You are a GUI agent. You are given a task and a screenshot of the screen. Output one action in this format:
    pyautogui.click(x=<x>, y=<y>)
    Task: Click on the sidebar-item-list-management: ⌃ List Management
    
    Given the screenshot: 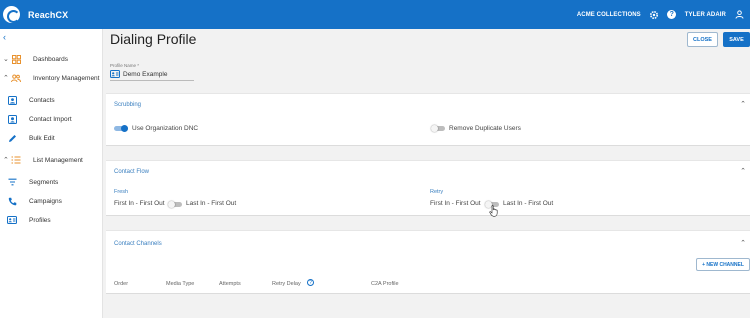 What is the action you would take?
    pyautogui.click(x=51, y=160)
    